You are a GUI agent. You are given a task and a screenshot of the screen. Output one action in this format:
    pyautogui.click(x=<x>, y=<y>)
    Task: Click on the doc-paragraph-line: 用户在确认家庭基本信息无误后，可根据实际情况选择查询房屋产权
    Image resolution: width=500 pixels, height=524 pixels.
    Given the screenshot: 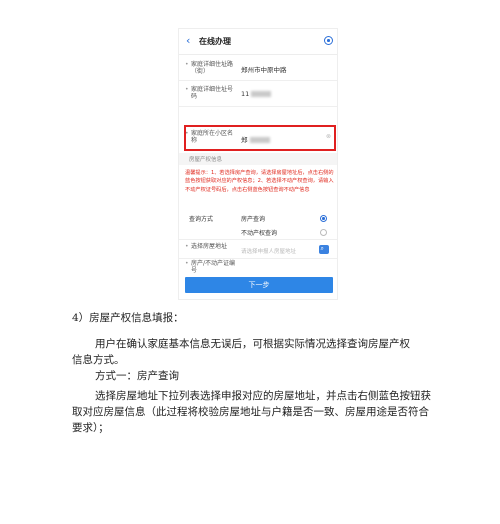 What is the action you would take?
    pyautogui.click(x=252, y=344)
    